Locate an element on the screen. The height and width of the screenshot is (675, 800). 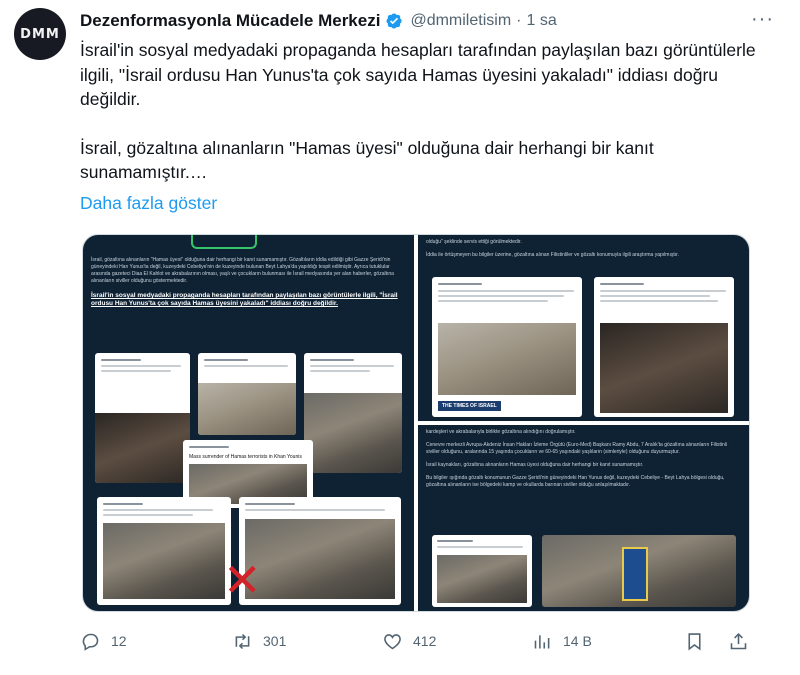
author-name: Dezenformasyonla Mücadele Merkezi is located at coordinates (230, 21).